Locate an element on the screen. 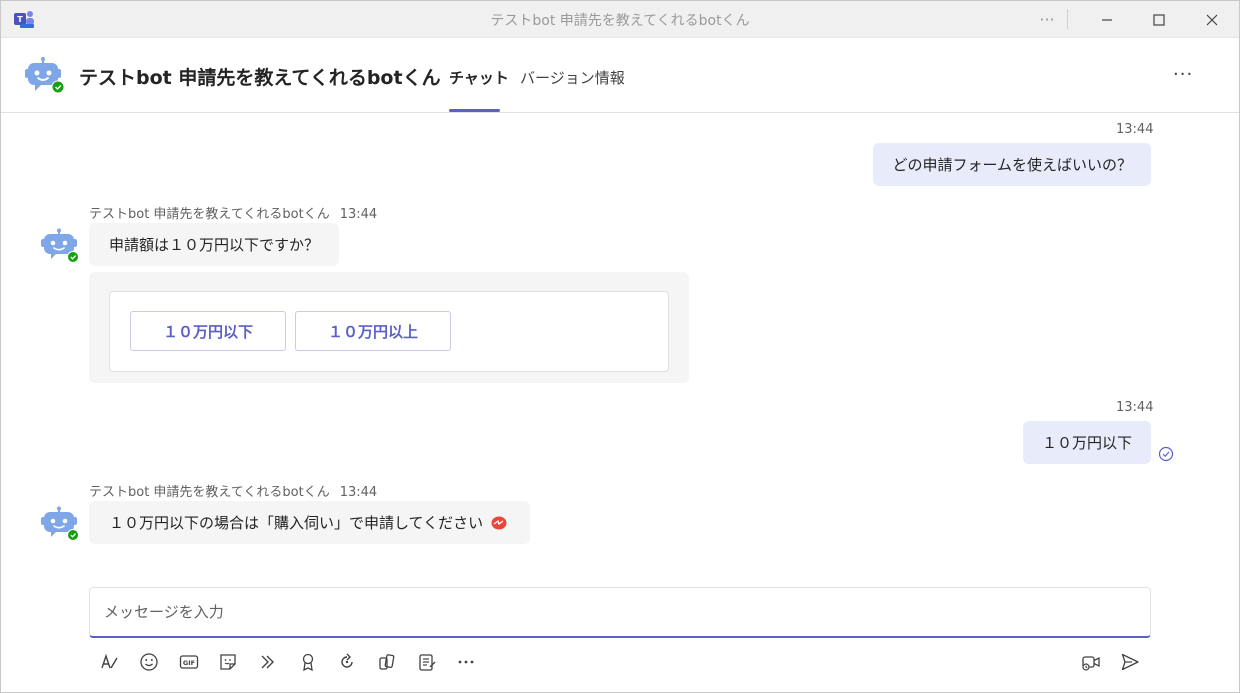  minimize-button is located at coordinates (1107, 19).